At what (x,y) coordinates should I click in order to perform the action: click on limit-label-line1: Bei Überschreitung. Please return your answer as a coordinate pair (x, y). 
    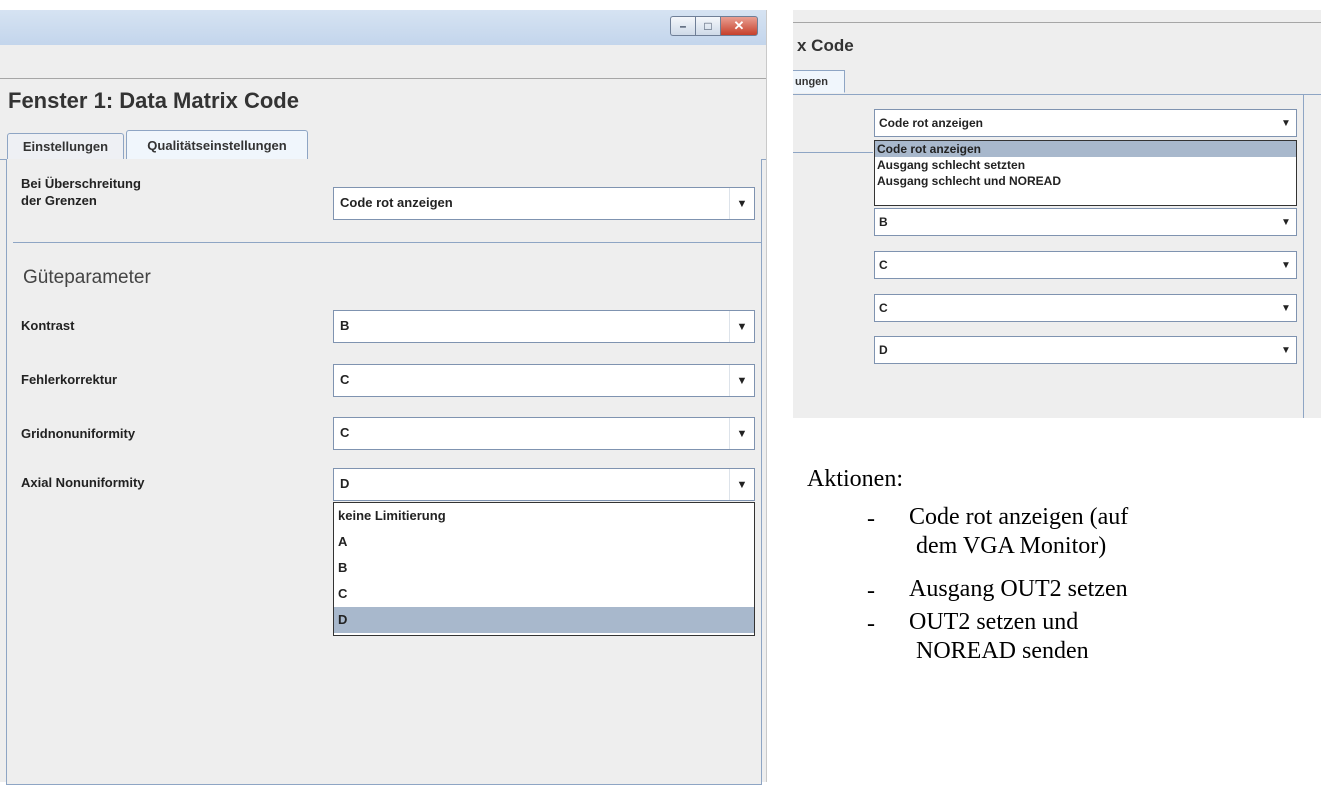
    Looking at the image, I should click on (81, 183).